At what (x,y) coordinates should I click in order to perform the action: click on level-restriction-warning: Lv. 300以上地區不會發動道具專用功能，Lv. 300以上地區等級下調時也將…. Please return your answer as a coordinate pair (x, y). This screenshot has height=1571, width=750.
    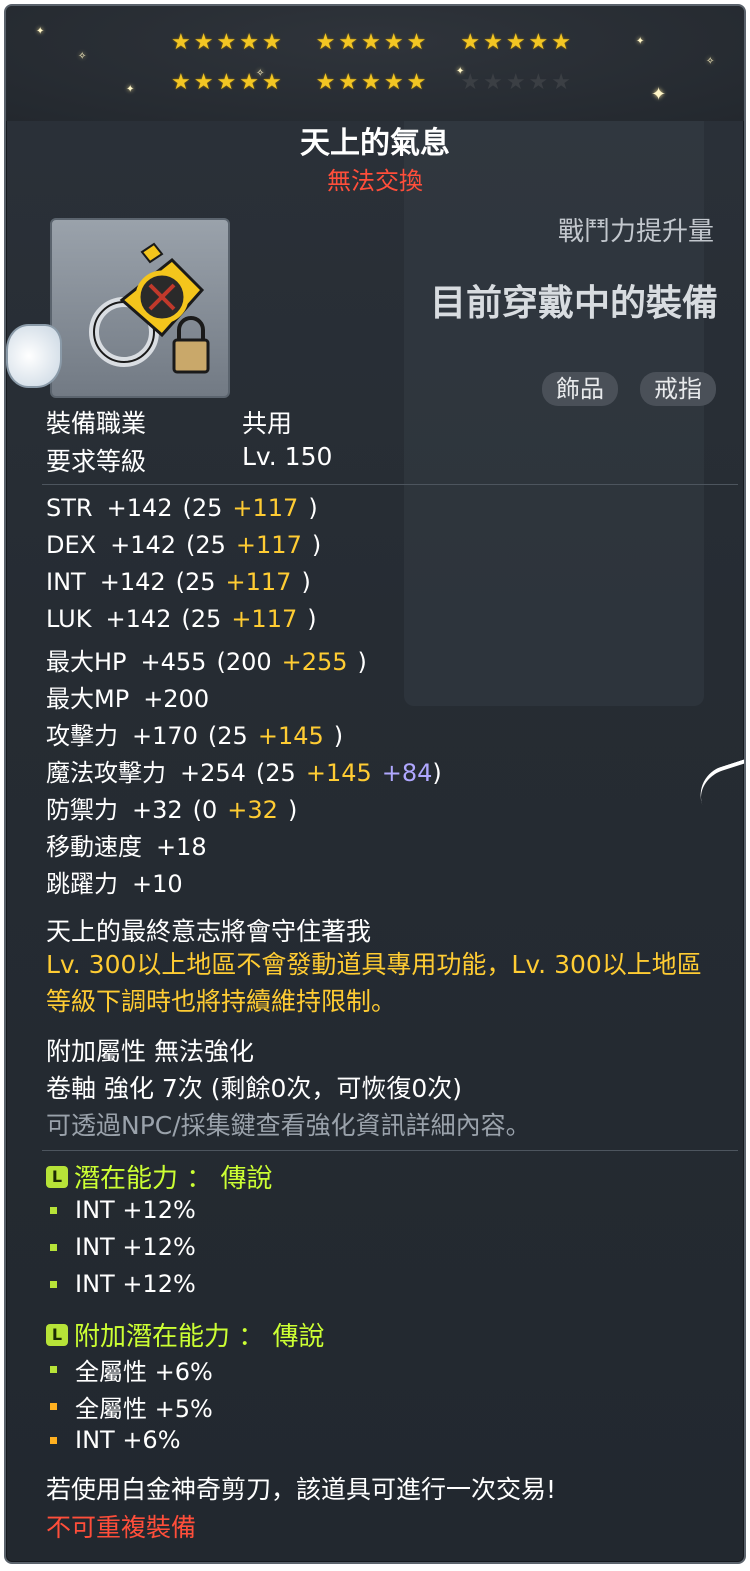
    Looking at the image, I should click on (374, 983).